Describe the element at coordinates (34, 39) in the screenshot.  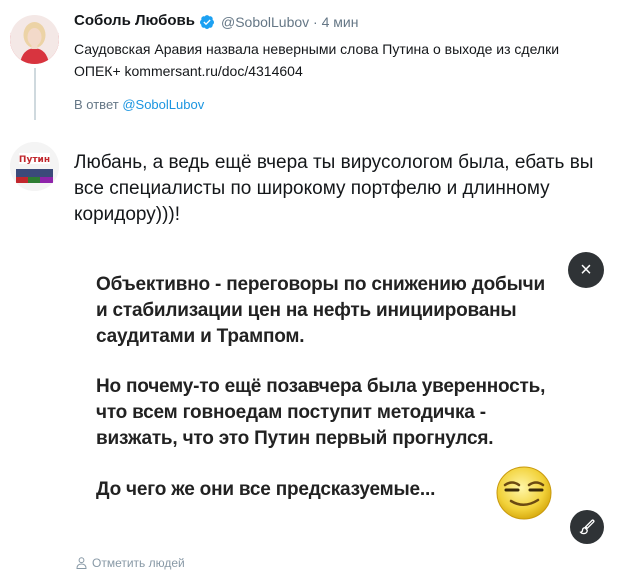
I see `author-avatar` at that location.